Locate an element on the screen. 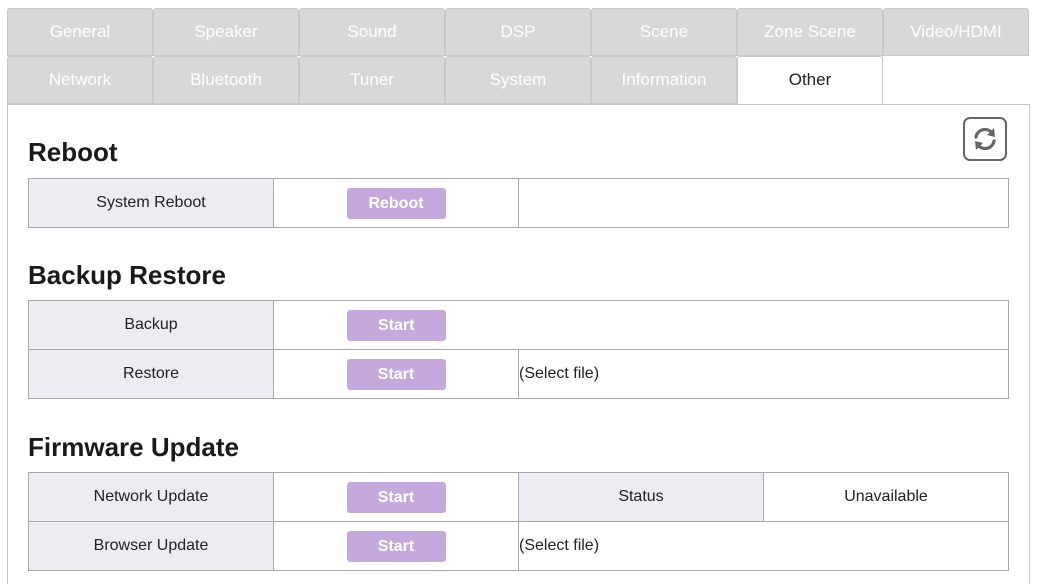 This screenshot has height=584, width=1040. tab-other: Other is located at coordinates (810, 80).